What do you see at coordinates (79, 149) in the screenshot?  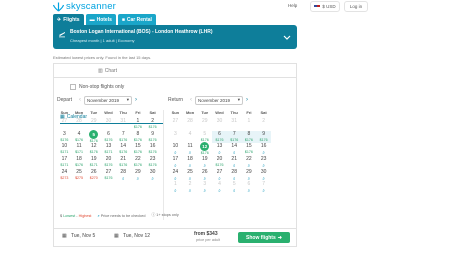 I see `depart-day-cell: 11 $171` at bounding box center [79, 149].